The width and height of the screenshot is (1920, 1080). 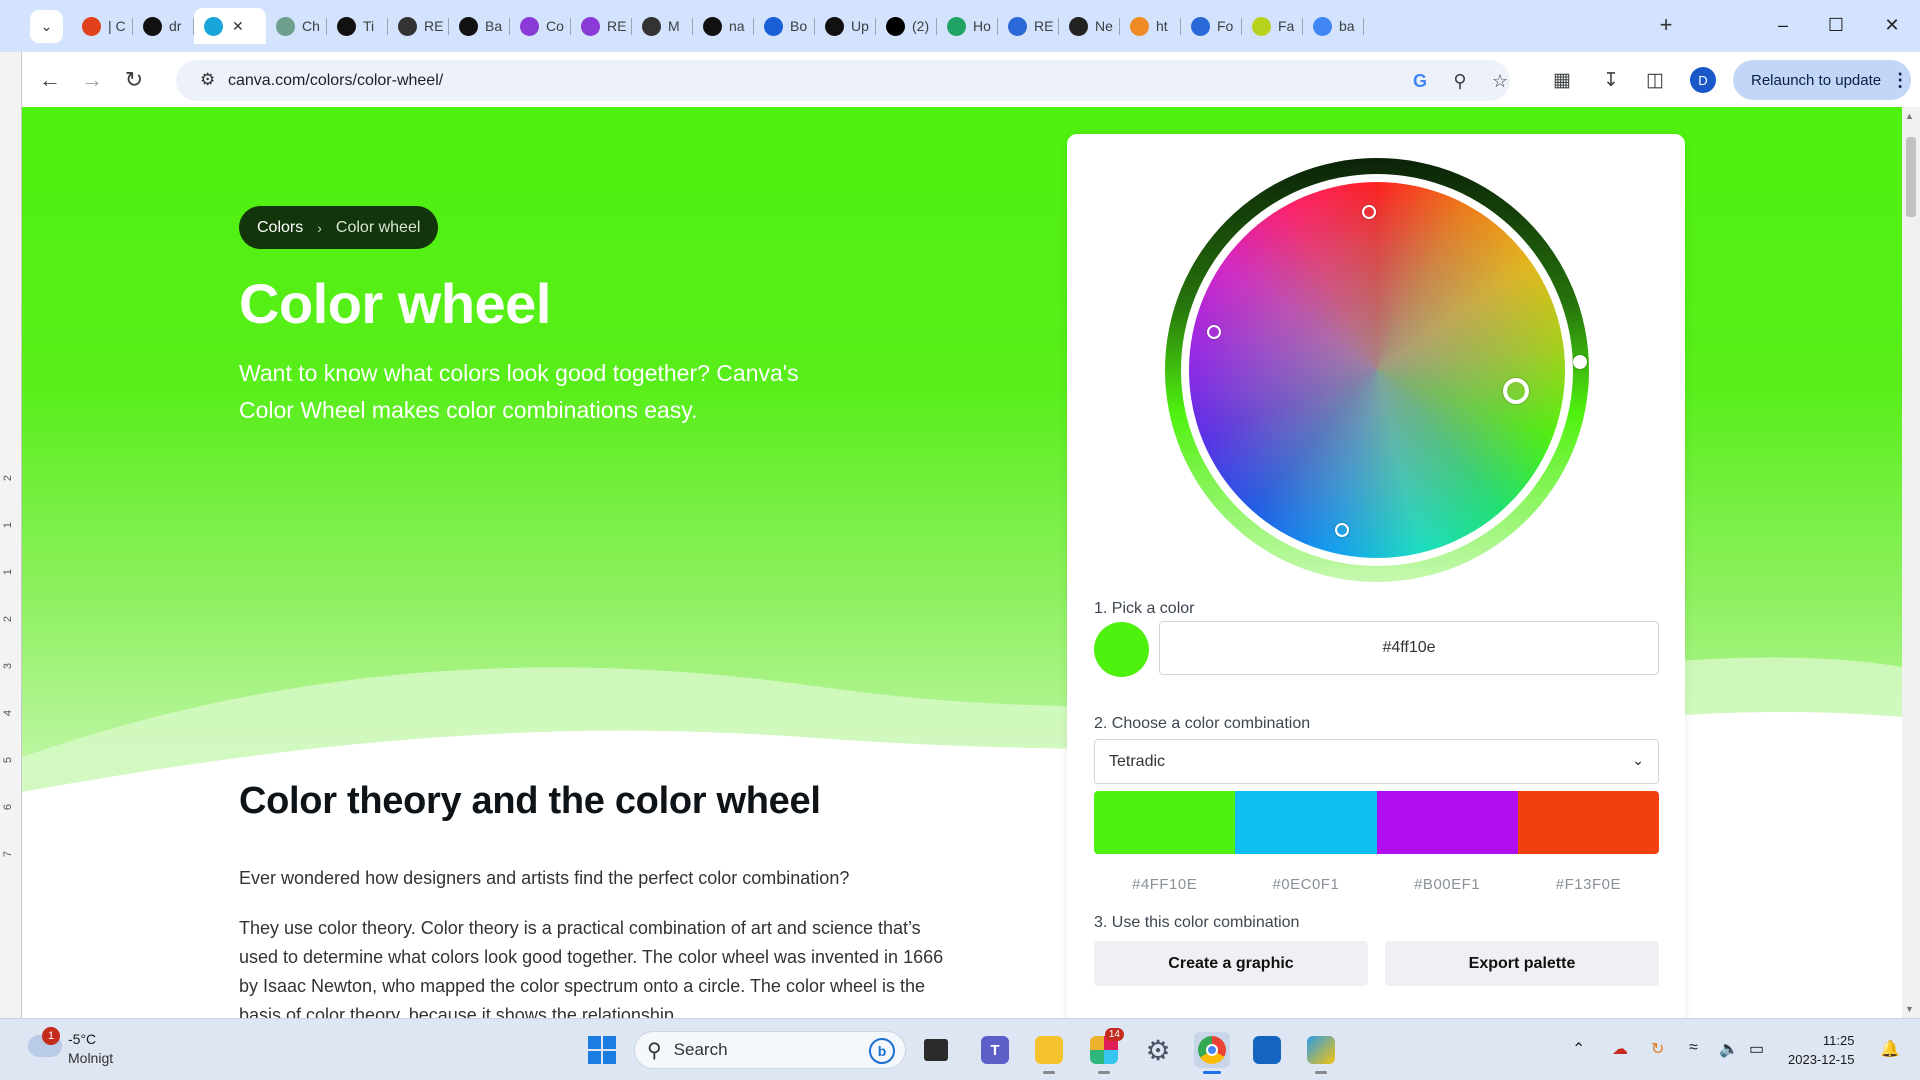 I want to click on scrollbar-thumb, so click(x=1911, y=177).